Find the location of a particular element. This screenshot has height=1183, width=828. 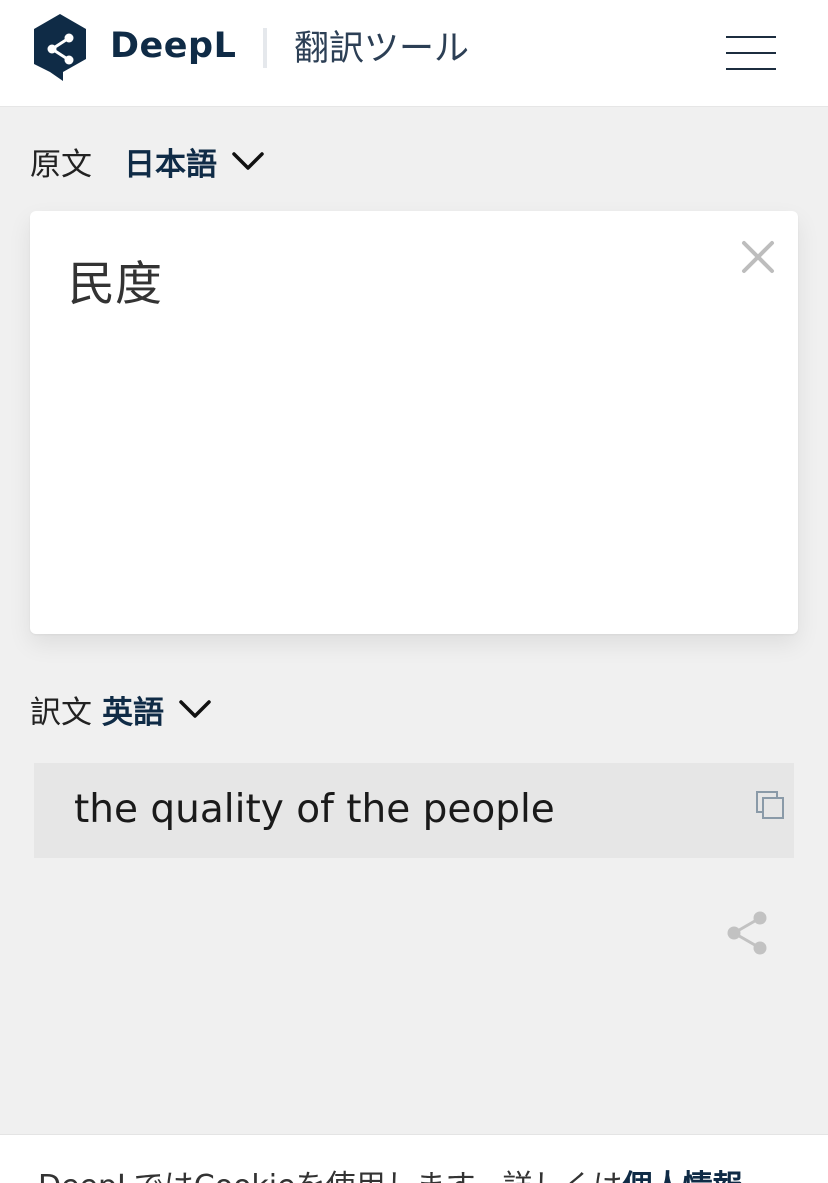

cookie-text: DeepLではCookieを使用します。詳しくは個人情報 is located at coordinates (390, 1172).